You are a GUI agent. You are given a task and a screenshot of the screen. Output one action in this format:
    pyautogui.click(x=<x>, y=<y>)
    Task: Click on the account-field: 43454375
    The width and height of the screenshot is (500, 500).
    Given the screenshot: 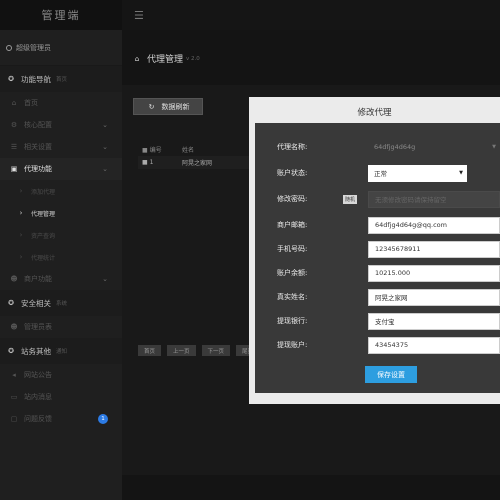 What is the action you would take?
    pyautogui.click(x=434, y=345)
    